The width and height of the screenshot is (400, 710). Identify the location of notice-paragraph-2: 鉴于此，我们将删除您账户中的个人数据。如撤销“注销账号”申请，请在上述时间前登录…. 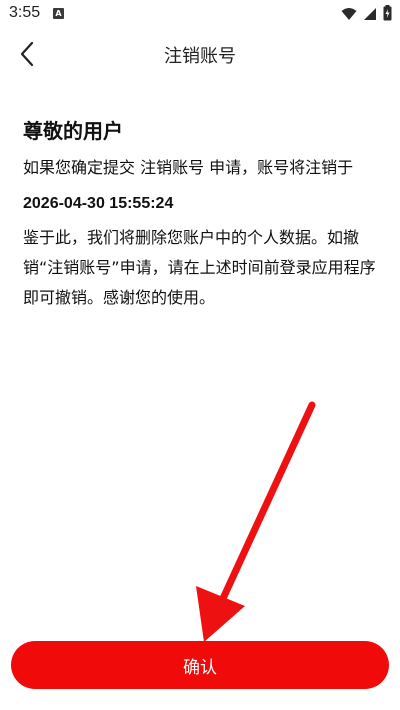
(199, 267).